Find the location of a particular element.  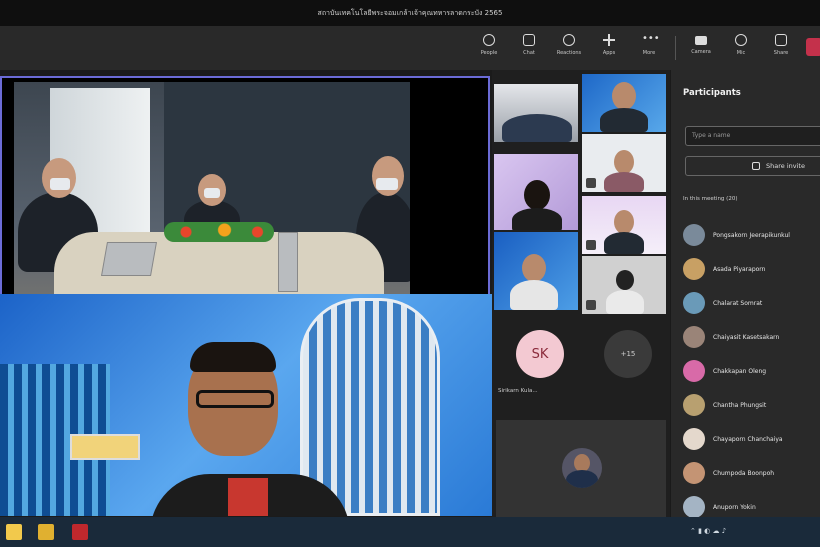

share-invite-button: Share invite is located at coordinates (752, 166).